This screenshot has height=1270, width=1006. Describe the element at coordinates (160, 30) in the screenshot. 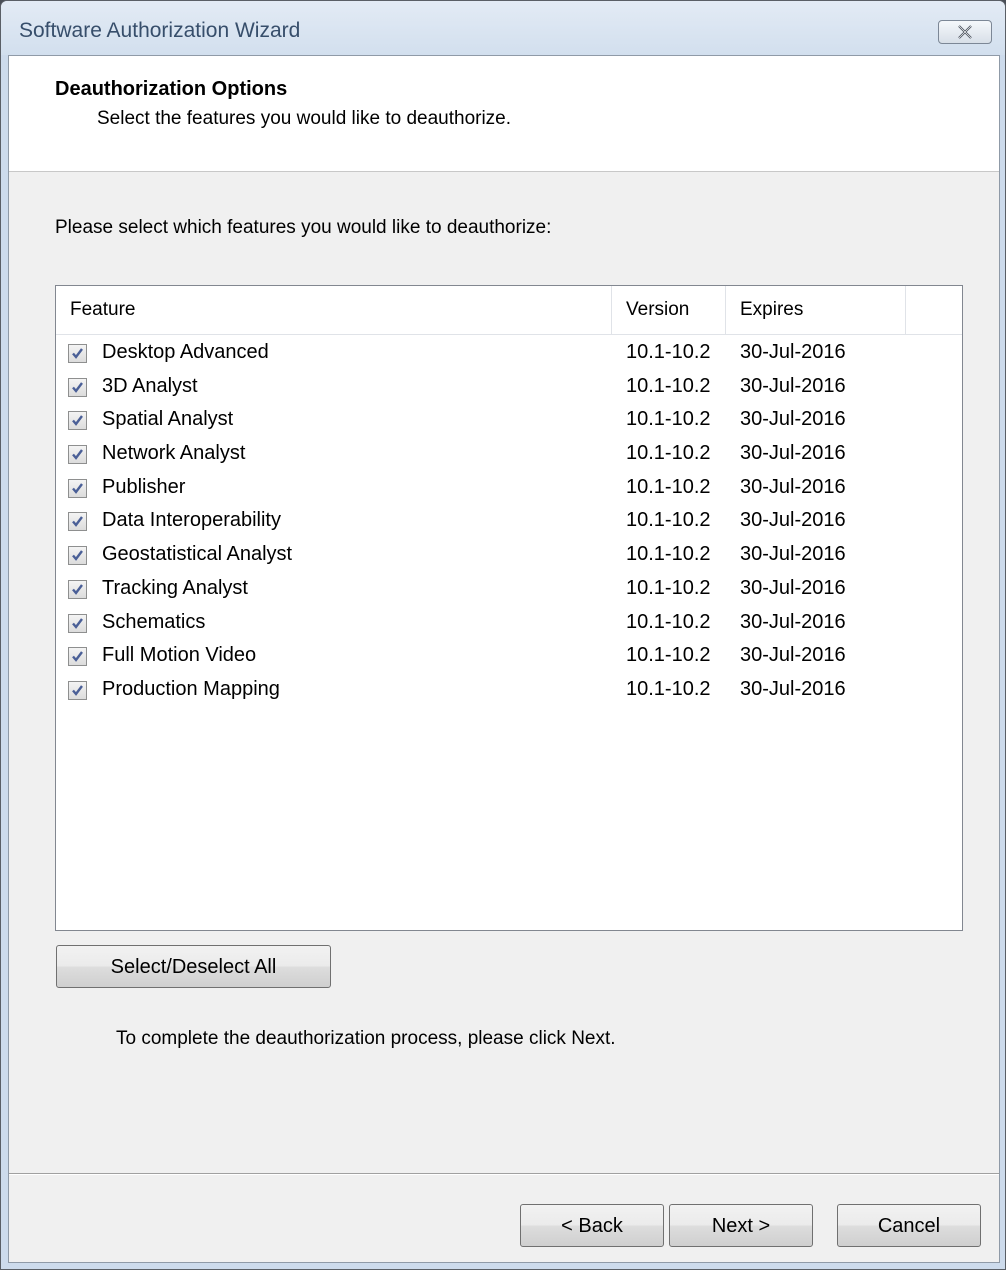

I see `window-title: Software Authorization Wizard` at that location.